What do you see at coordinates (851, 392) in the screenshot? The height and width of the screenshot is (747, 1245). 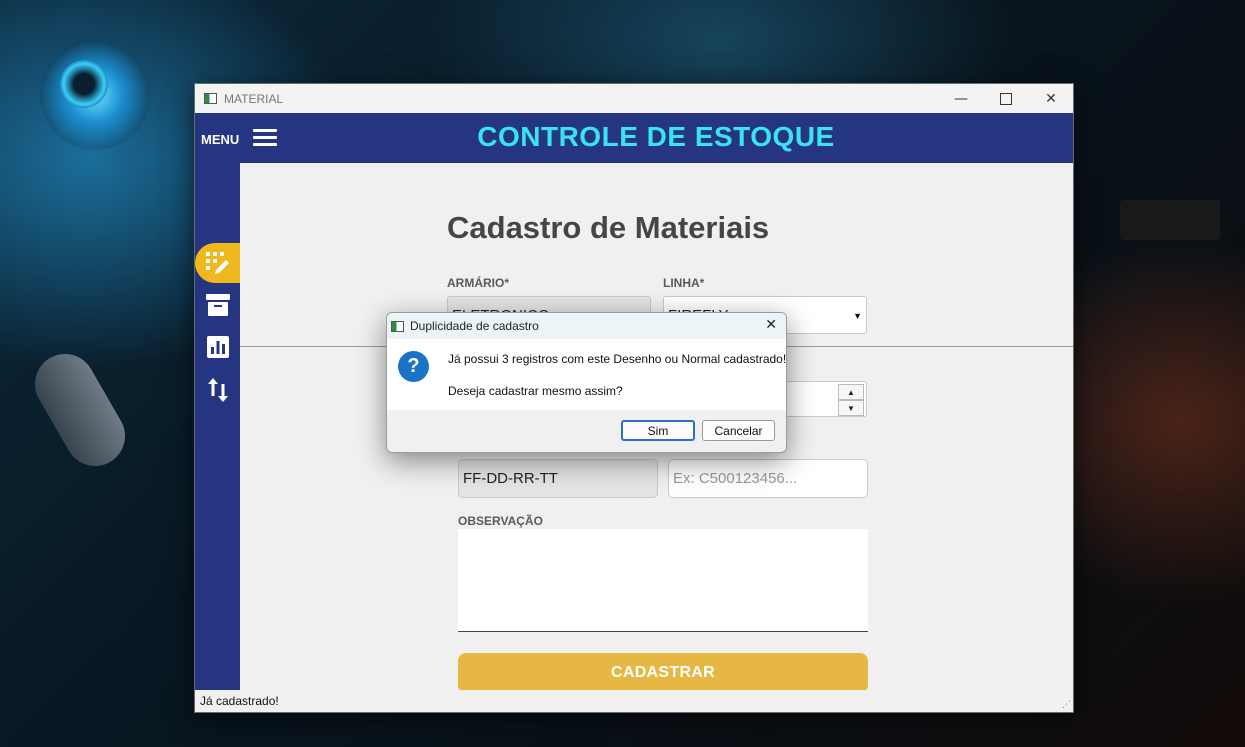 I see `stepper-up-button: ▲` at bounding box center [851, 392].